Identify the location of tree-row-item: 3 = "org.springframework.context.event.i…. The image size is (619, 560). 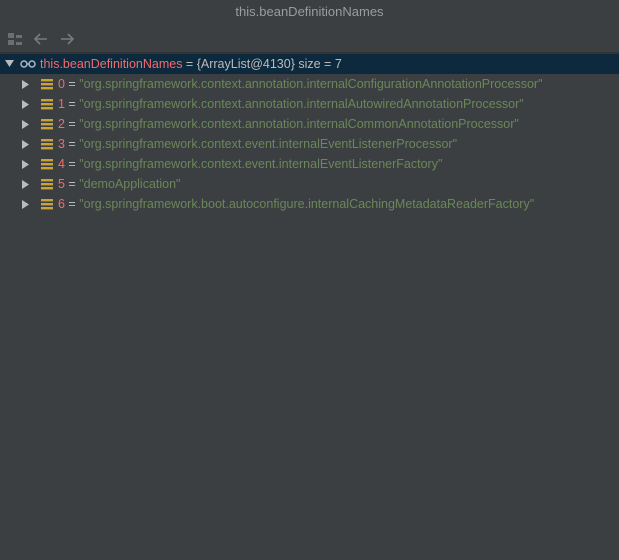
(309, 144).